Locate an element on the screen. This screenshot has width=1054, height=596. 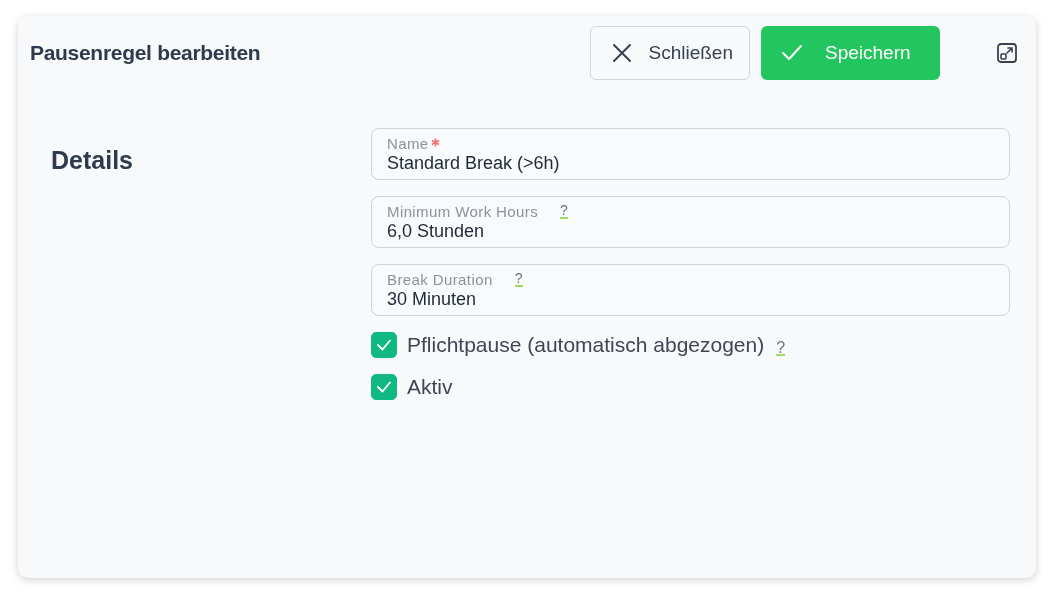
close-icon is located at coordinates (621, 53).